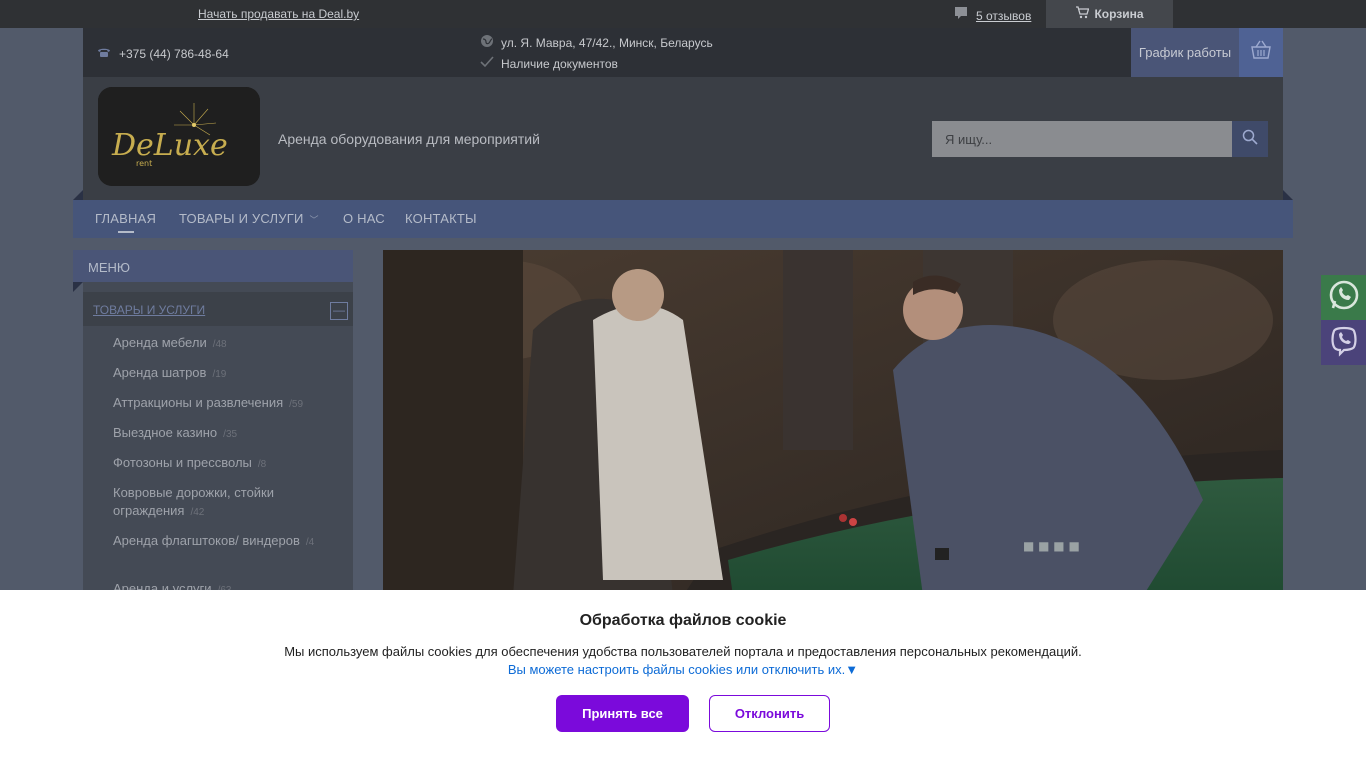 Image resolution: width=1366 pixels, height=768 pixels. Describe the element at coordinates (441, 218) in the screenshot. I see `nav-item-contacts: КОНТАКТЫ` at that location.